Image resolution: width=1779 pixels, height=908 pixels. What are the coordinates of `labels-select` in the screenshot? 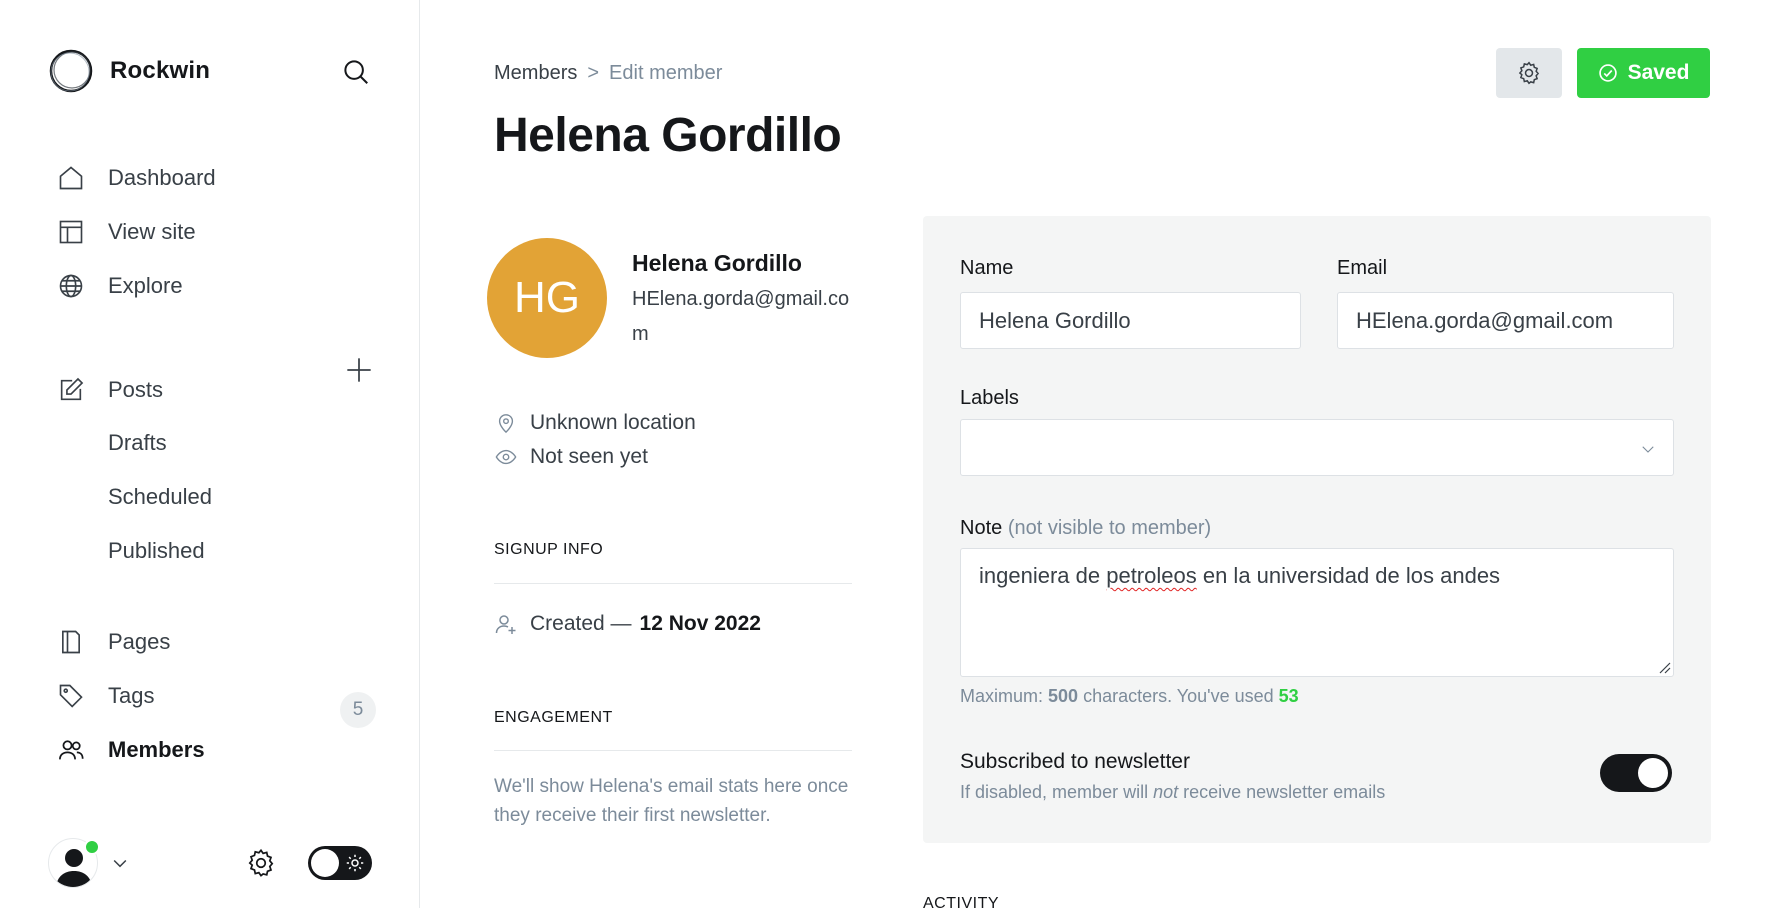 It's located at (1317, 447).